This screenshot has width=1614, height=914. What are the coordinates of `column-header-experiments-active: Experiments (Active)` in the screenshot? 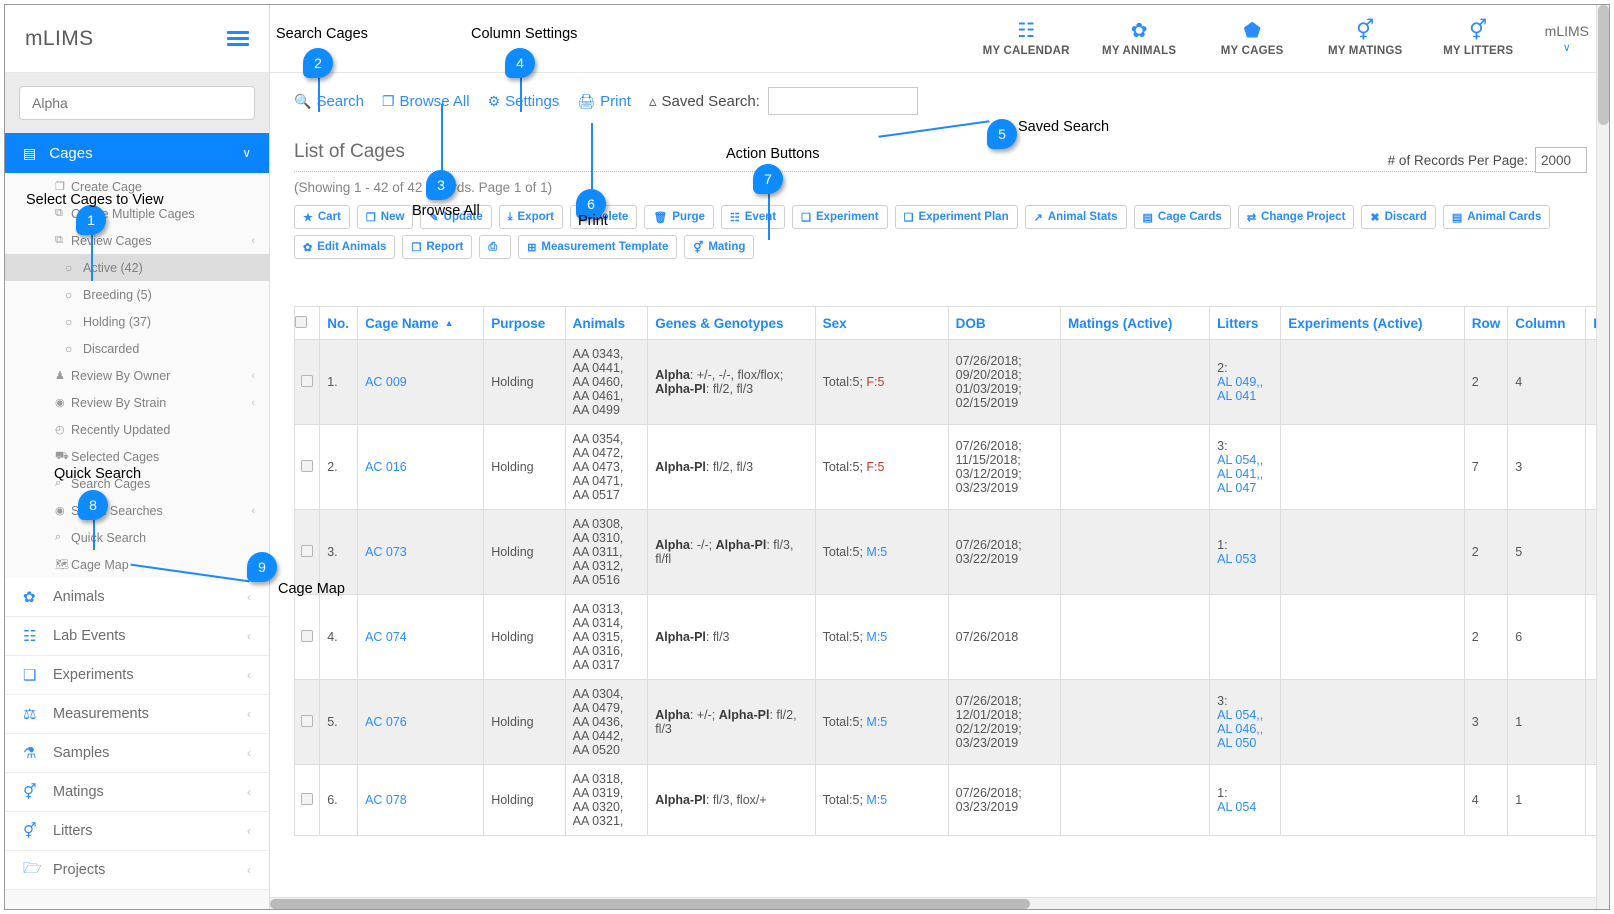 It's located at (1372, 323).